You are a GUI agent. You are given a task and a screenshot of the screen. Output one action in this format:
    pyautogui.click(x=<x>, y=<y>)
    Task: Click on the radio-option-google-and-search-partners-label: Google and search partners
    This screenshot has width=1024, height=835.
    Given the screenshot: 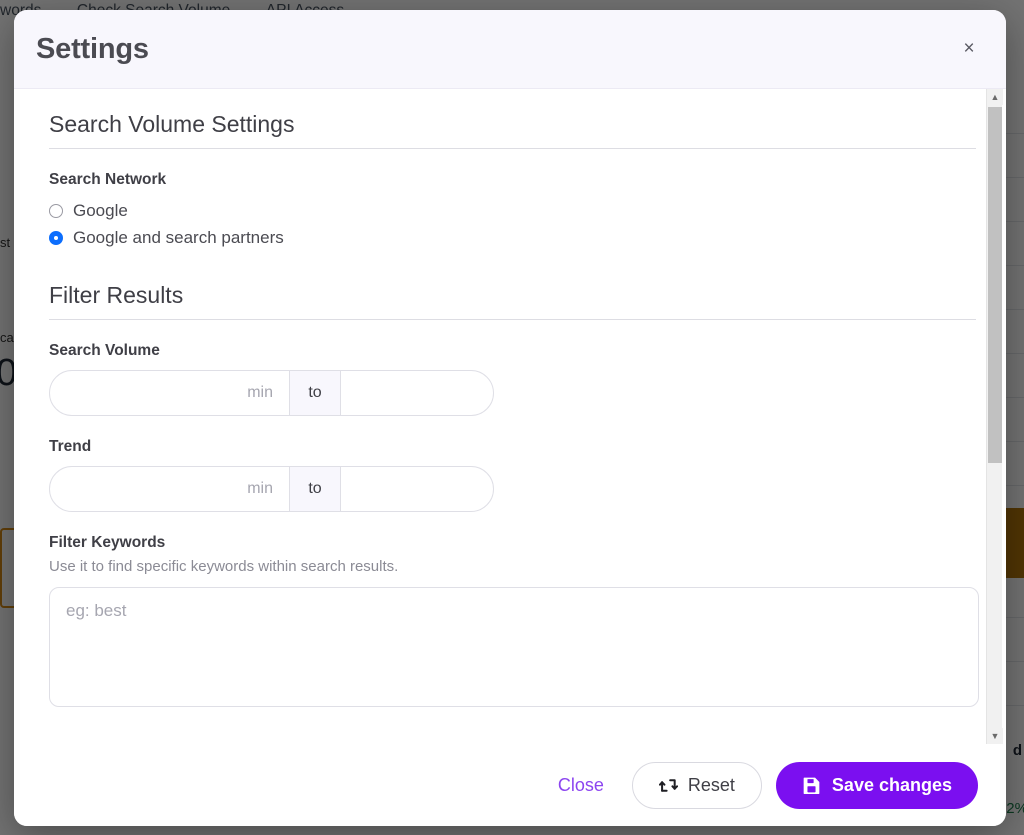 What is the action you would take?
    pyautogui.click(x=178, y=237)
    